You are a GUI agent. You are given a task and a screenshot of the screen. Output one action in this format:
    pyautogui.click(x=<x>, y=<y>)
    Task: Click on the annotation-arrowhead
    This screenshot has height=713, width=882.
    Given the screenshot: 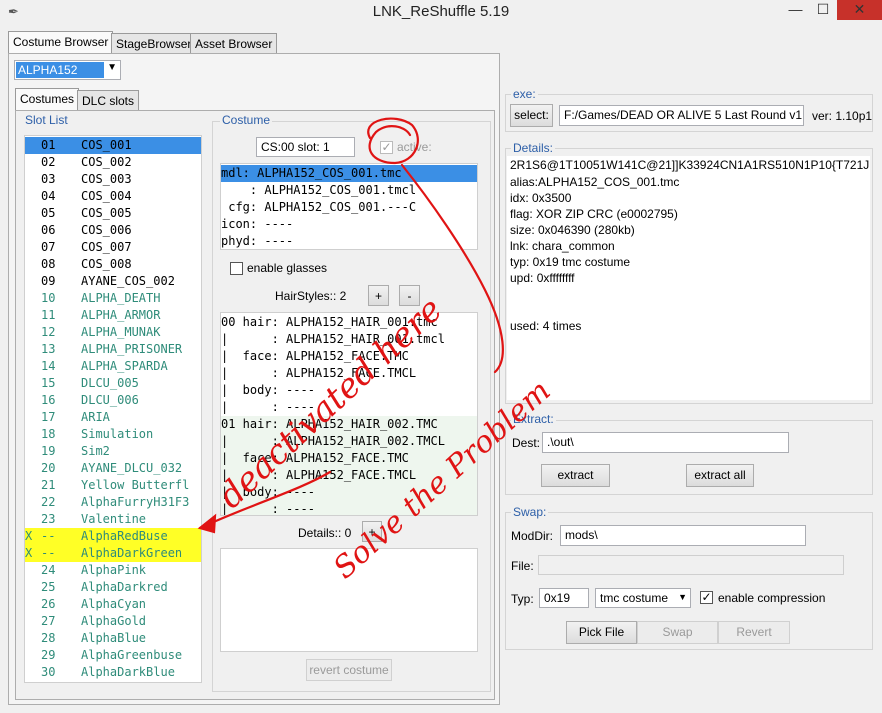 What is the action you would take?
    pyautogui.click(x=207, y=523)
    